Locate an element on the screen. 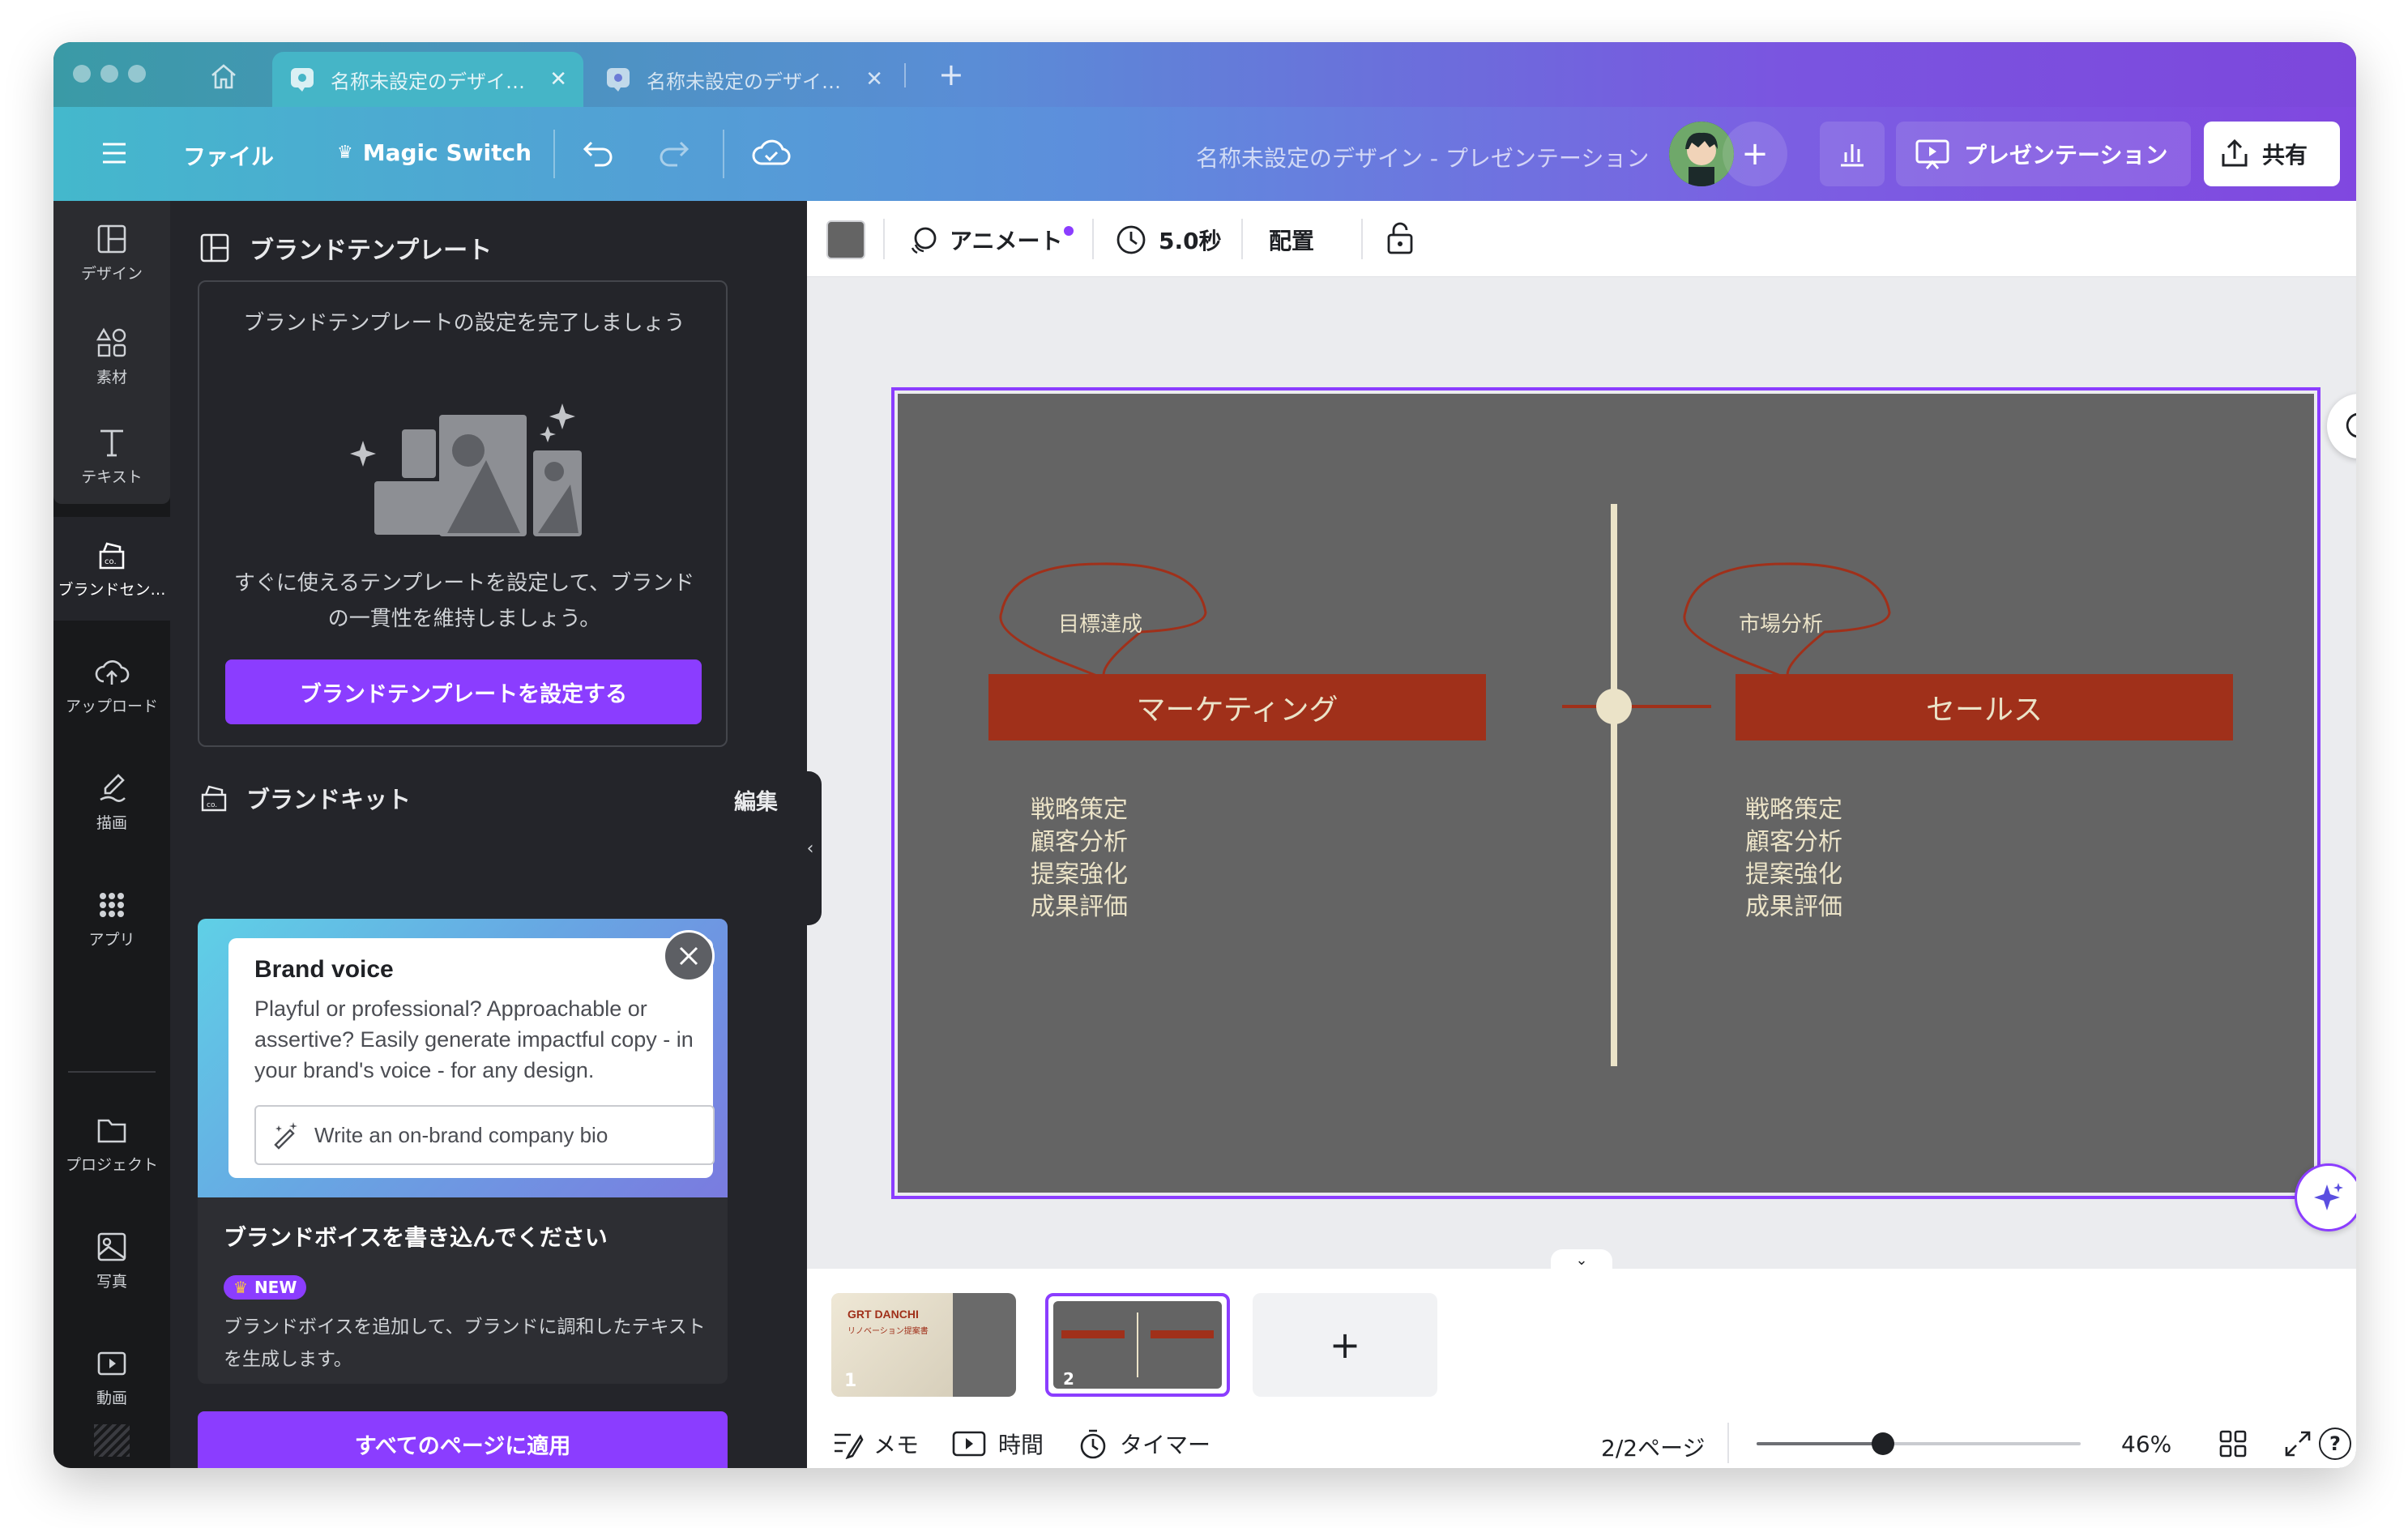  animate-button: アニメート is located at coordinates (990, 240).